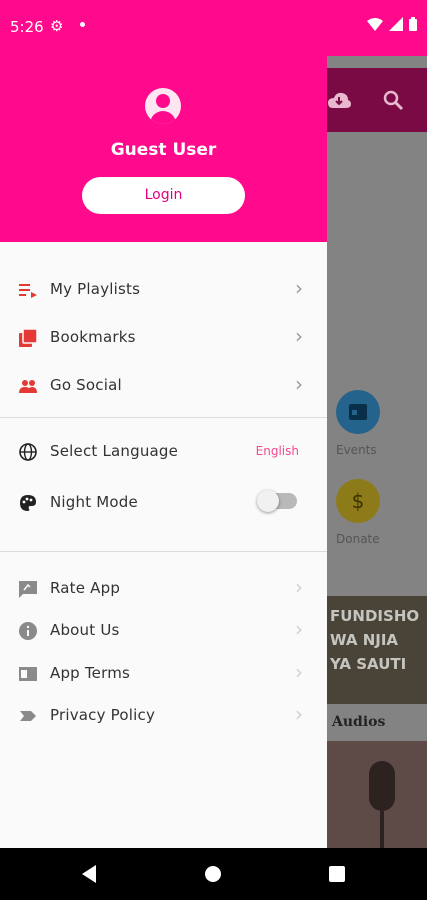  Describe the element at coordinates (28, 338) in the screenshot. I see `bookmarks-icon` at that location.